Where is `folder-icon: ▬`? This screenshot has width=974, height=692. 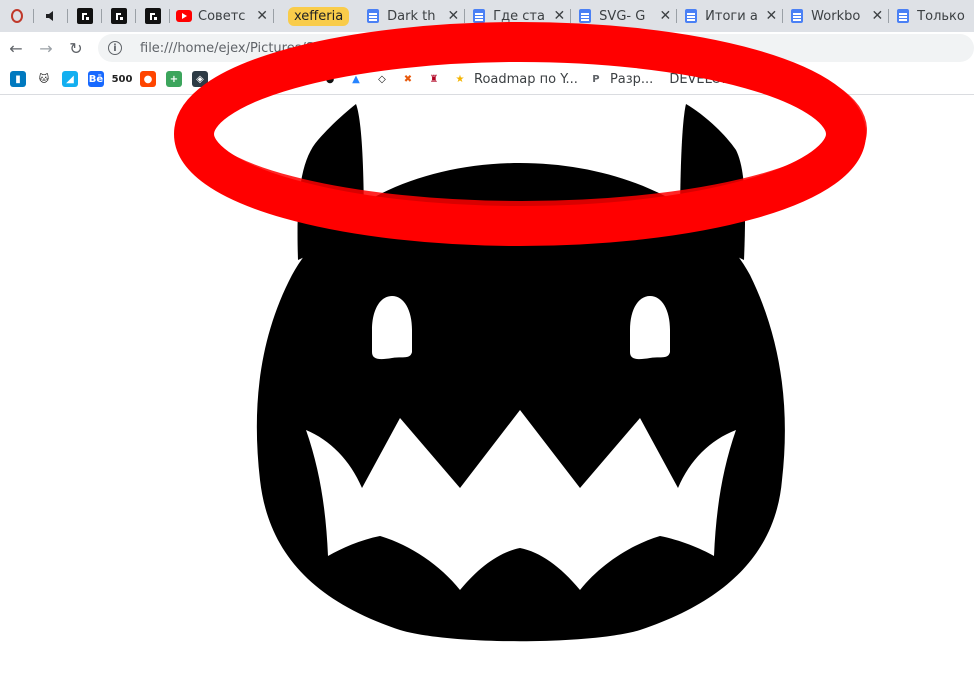
folder-icon: ▬ is located at coordinates (747, 79).